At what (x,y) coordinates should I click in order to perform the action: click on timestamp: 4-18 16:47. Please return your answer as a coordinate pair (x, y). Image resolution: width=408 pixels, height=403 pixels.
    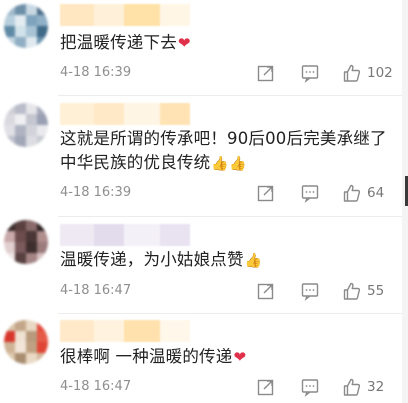
    Looking at the image, I should click on (96, 386).